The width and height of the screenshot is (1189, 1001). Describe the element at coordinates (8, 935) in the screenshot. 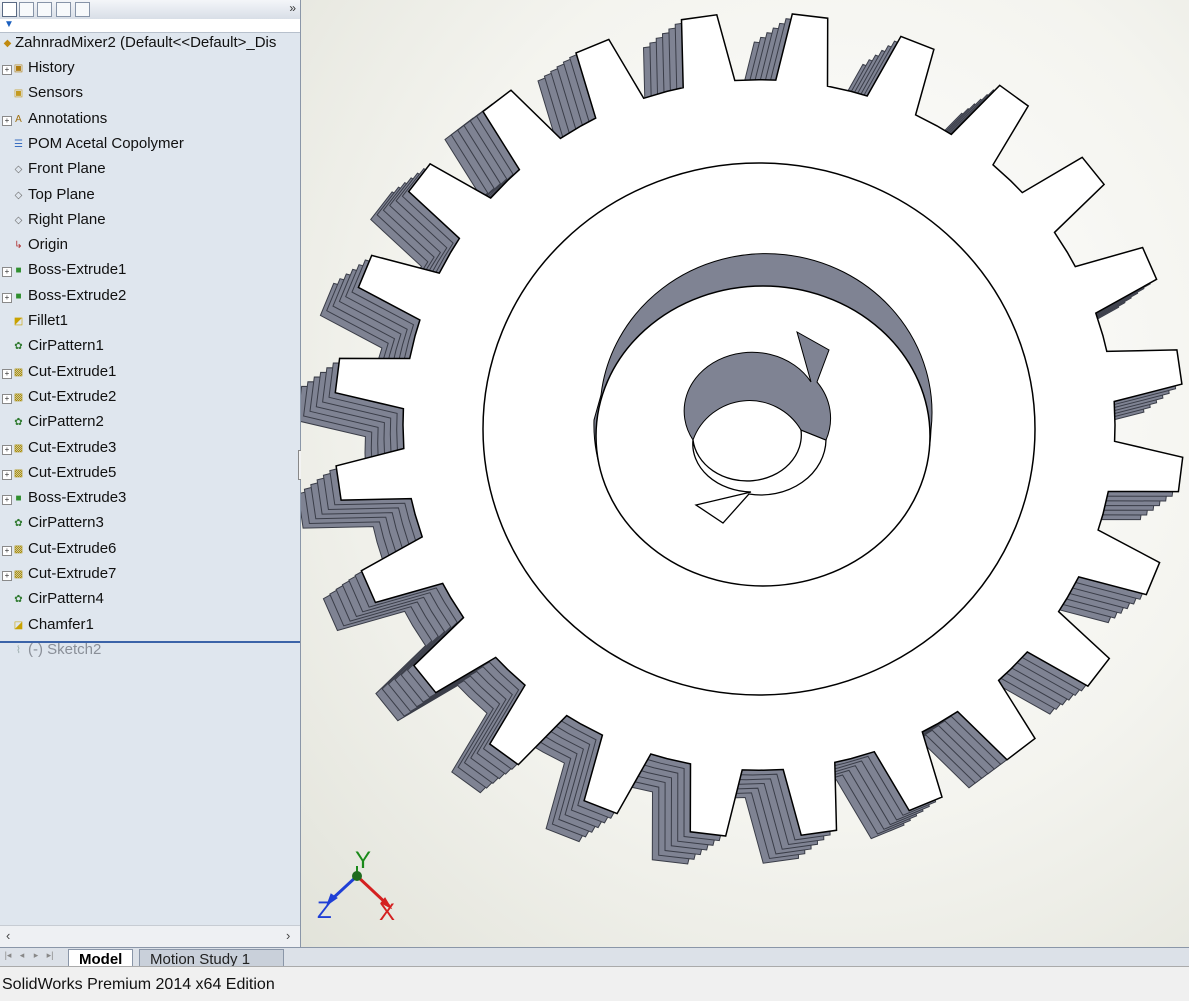

I see `scroll-left-icon: ‹` at that location.